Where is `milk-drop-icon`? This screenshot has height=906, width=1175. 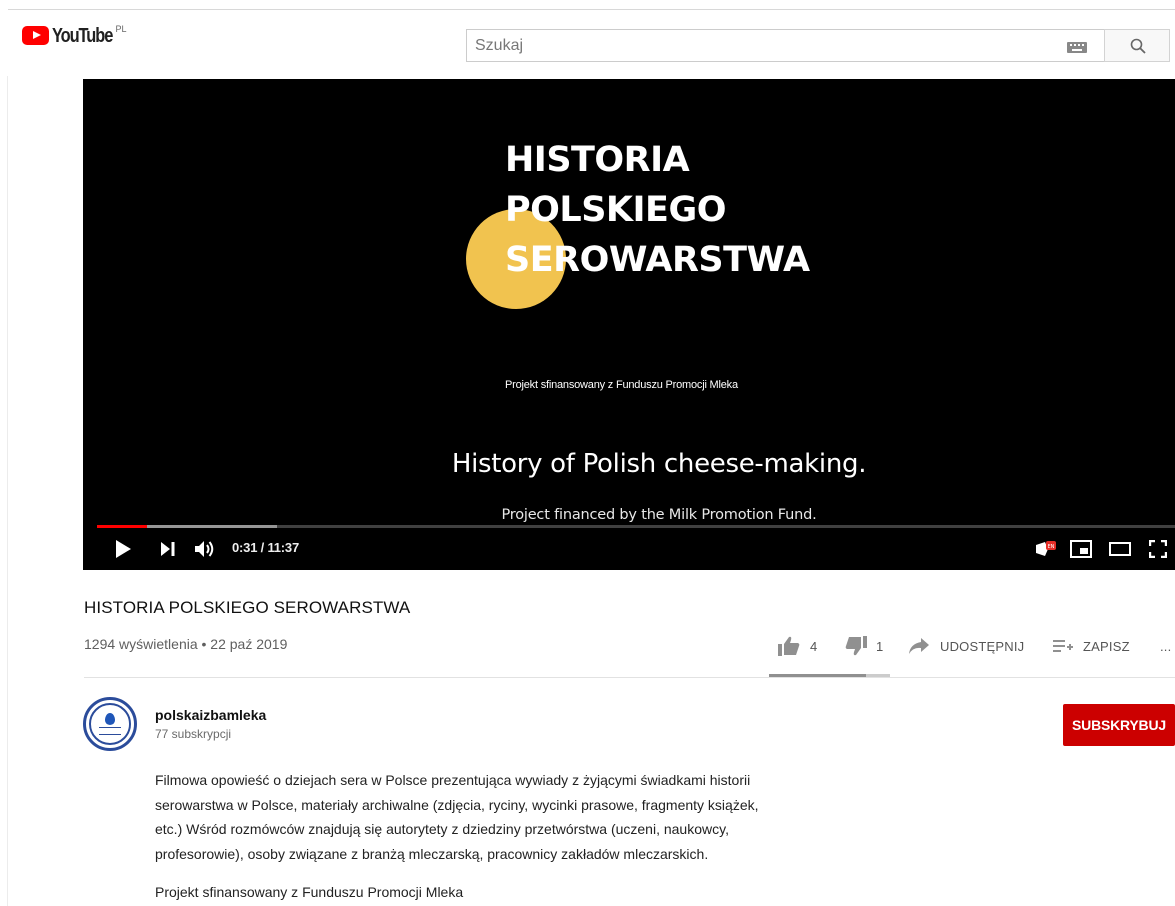 milk-drop-icon is located at coordinates (110, 719).